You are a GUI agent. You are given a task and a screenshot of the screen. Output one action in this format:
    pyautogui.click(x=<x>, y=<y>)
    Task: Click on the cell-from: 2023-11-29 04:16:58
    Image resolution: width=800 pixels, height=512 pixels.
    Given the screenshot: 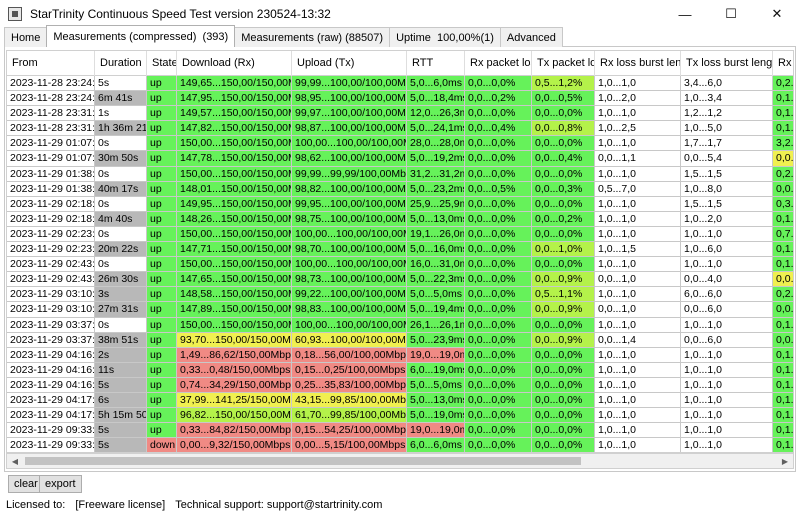 What is the action you would take?
    pyautogui.click(x=51, y=385)
    